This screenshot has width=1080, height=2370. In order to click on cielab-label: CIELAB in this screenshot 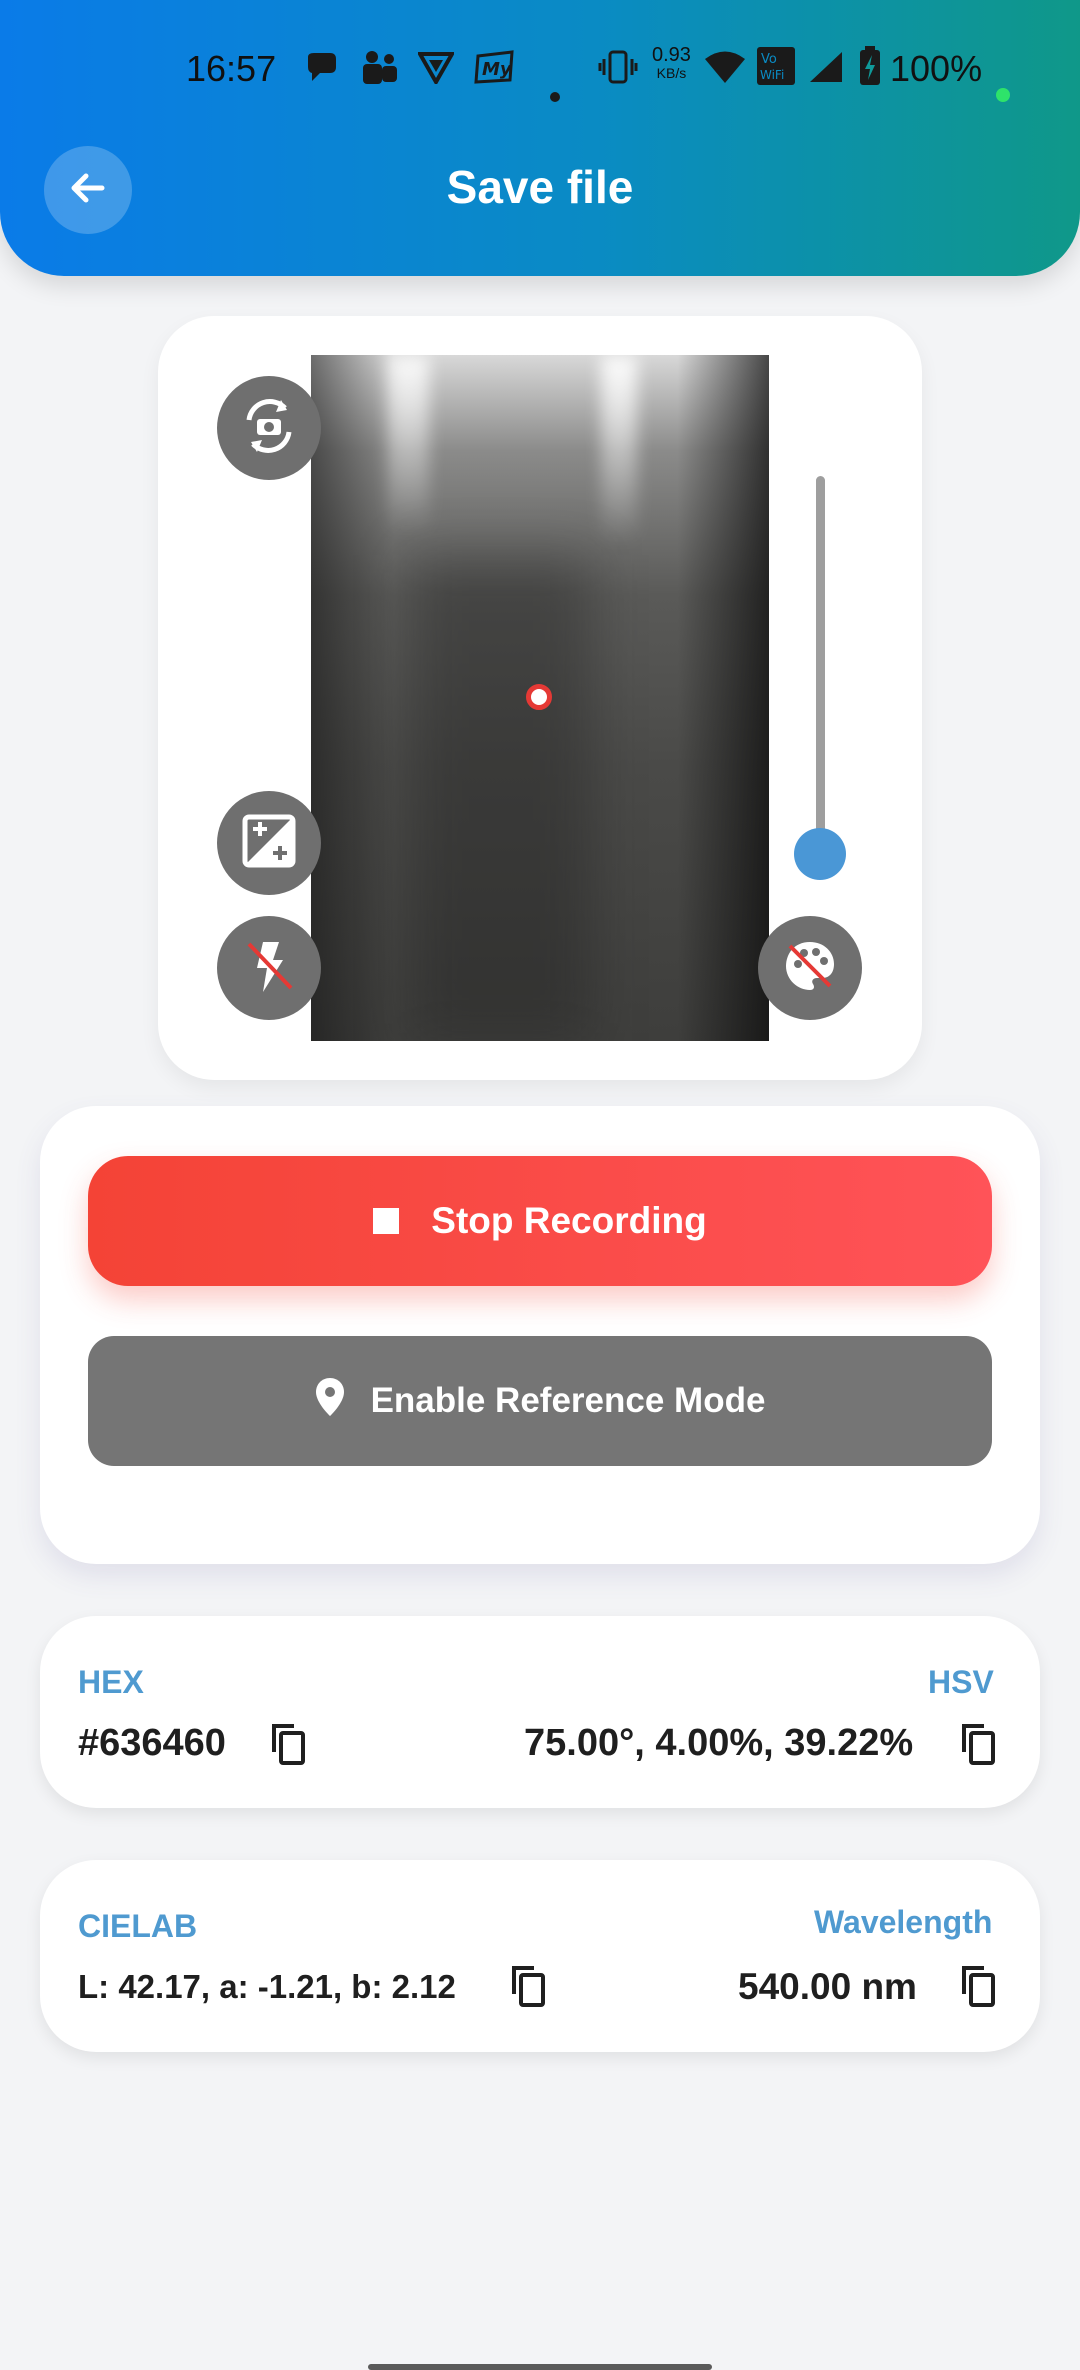, I will do `click(138, 1926)`.